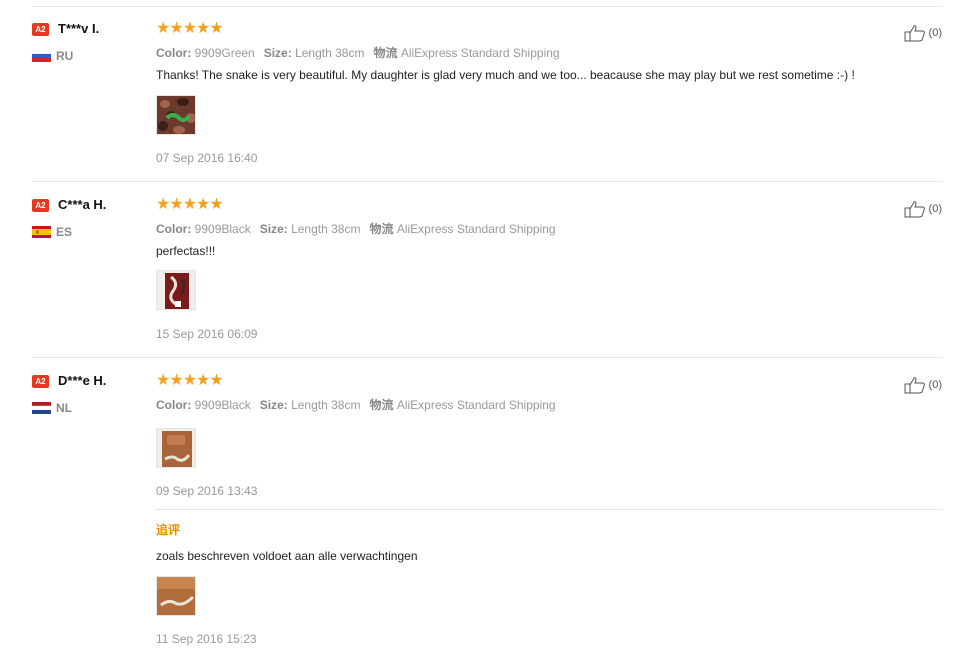 The image size is (960, 651). Describe the element at coordinates (64, 232) in the screenshot. I see `buyer-country: ES` at that location.